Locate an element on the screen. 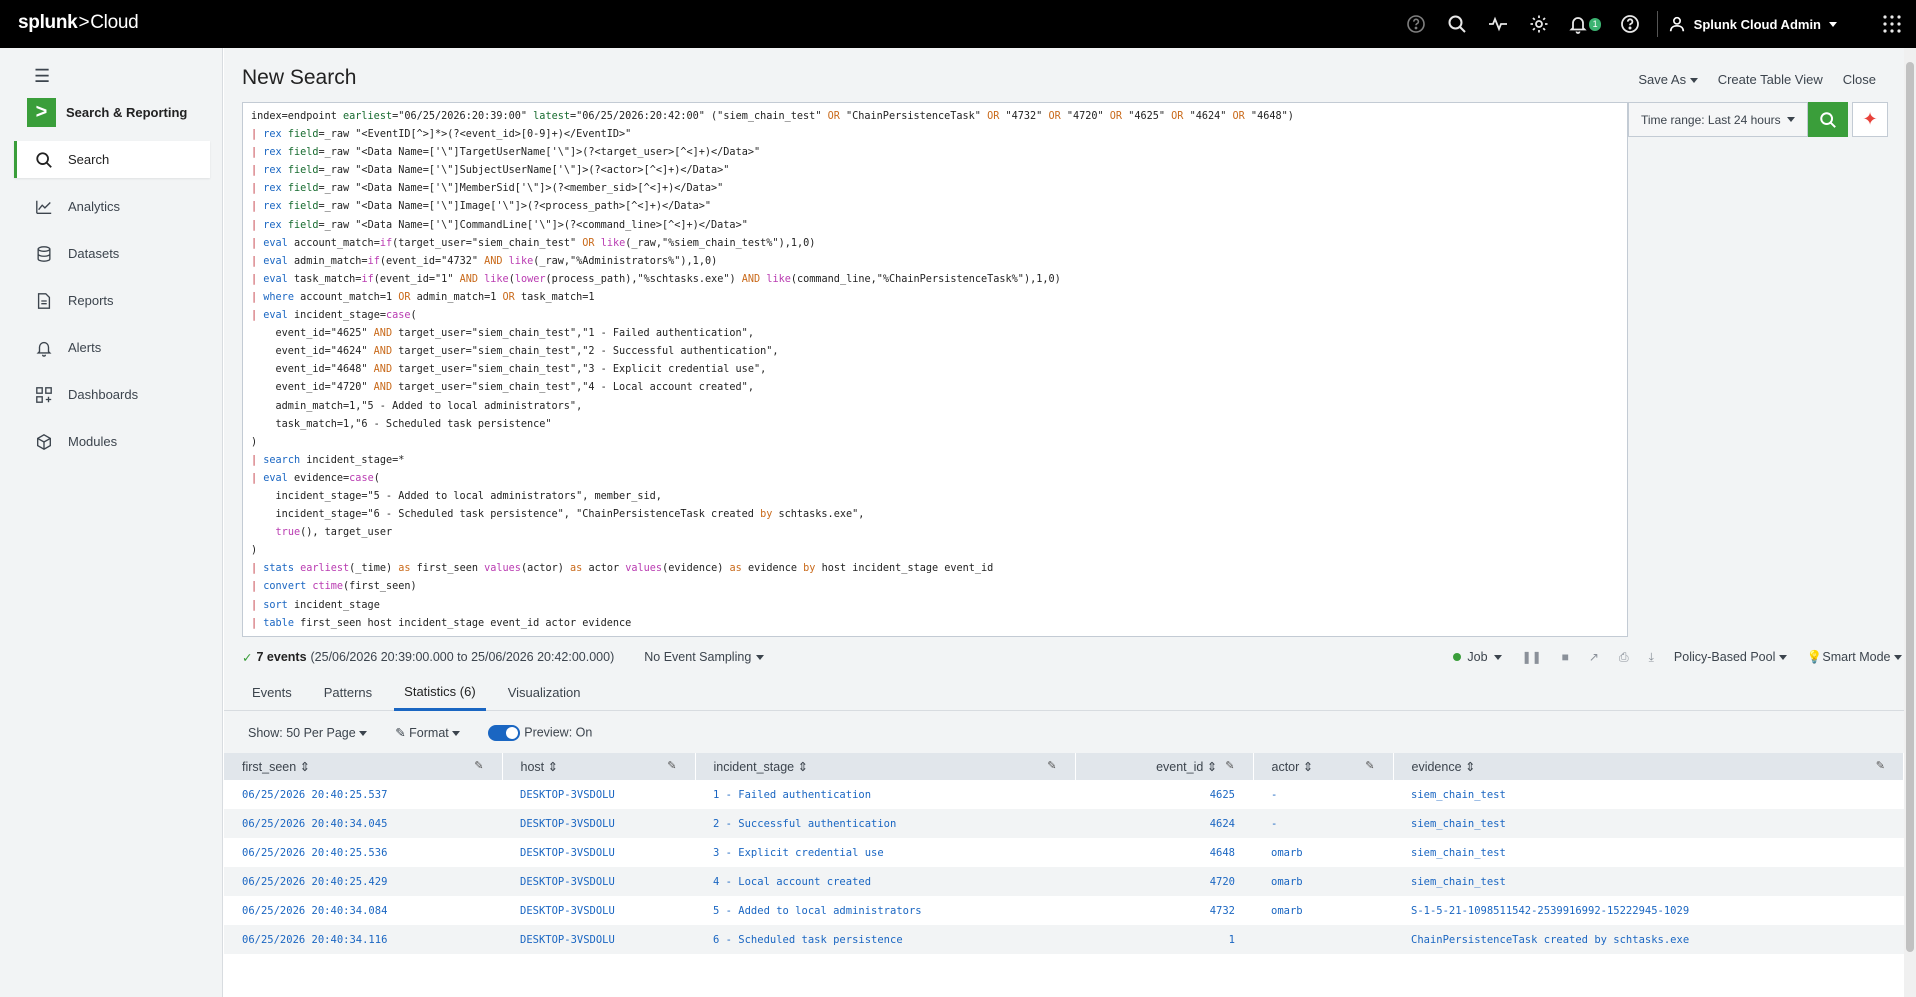  table-cell-event-id: 4720 is located at coordinates (1164, 881).